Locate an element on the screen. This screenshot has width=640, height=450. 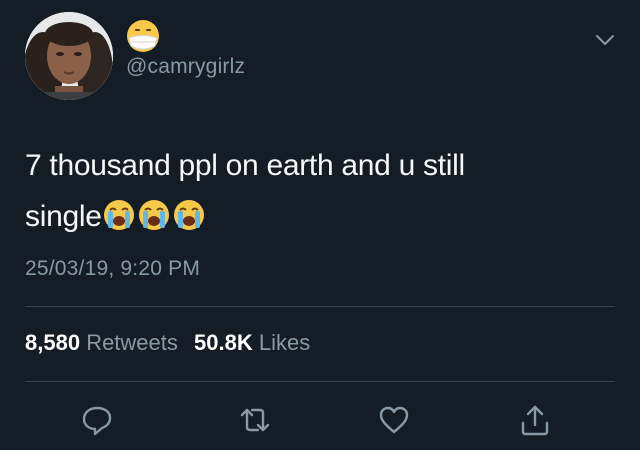
retweets-label: Retweets is located at coordinates (132, 342).